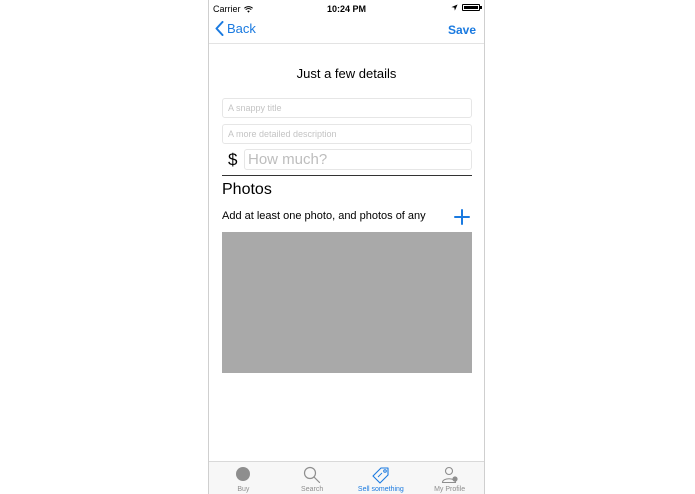 This screenshot has width=695, height=494. I want to click on form-heading: Just a few details, so click(346, 73).